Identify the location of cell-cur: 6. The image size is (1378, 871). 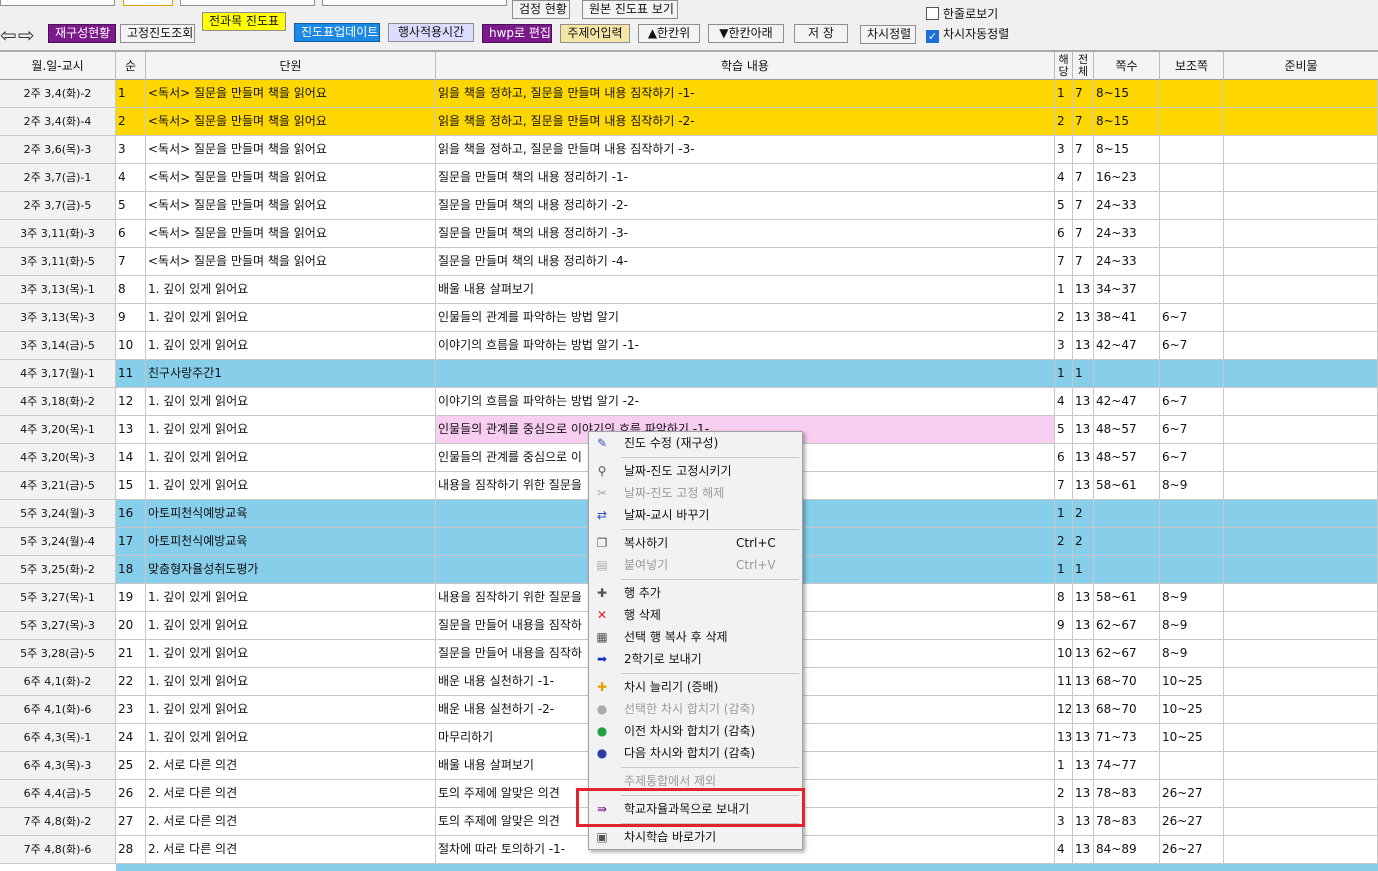
(1064, 233).